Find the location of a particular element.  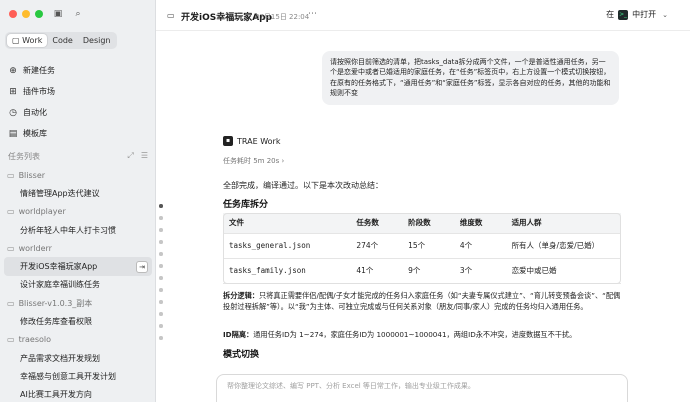

open-in-button: 在 >_ 中打开 ⌄ is located at coordinates (637, 14).